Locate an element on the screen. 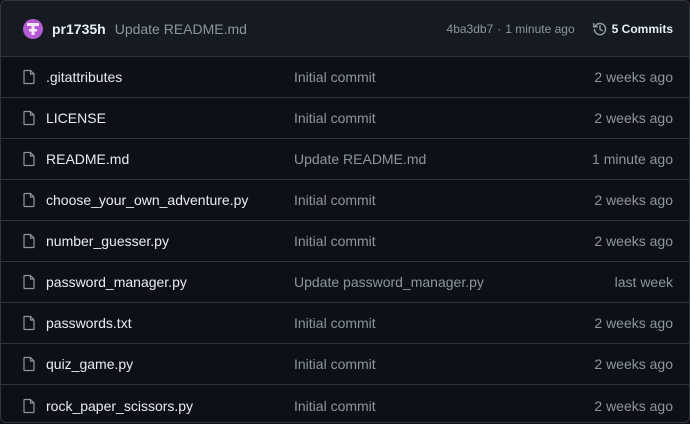 The width and height of the screenshot is (690, 424). file-name-link: README.md is located at coordinates (170, 159).